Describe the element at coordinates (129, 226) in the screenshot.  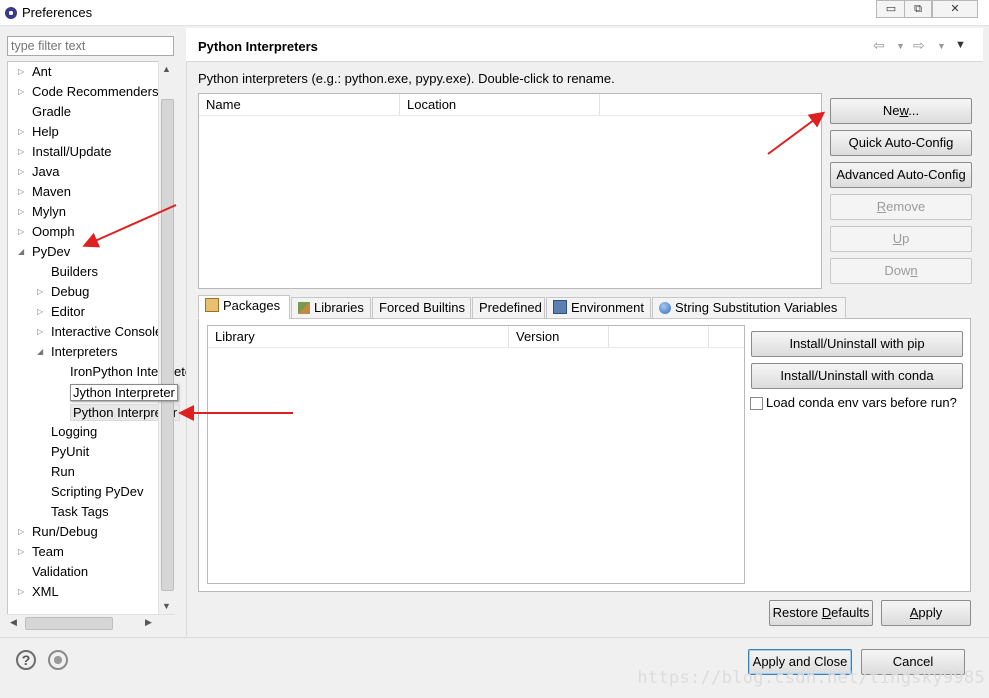
I see `annotation-arrow-pydev` at that location.